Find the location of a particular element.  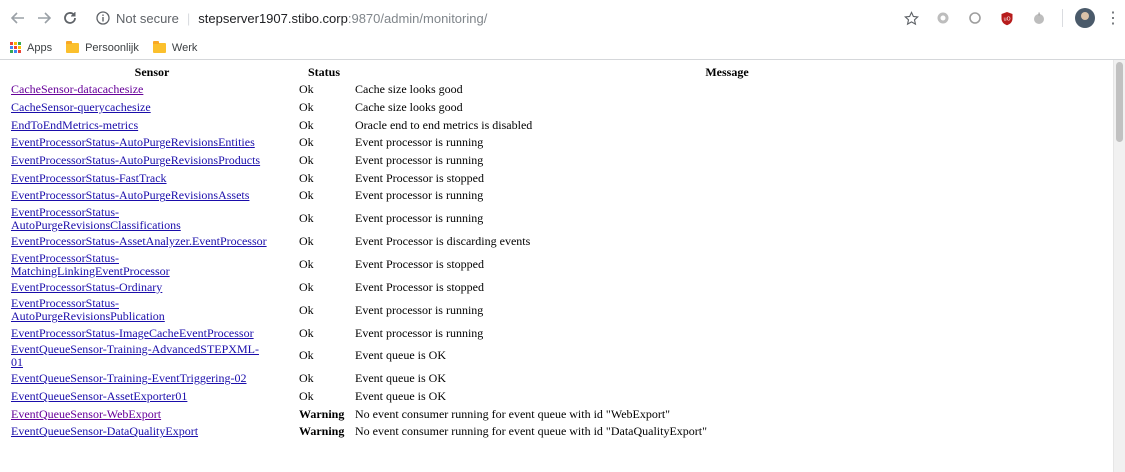

sensor-link-line: AutoPurgeRevisionsPublication is located at coordinates (88, 316).